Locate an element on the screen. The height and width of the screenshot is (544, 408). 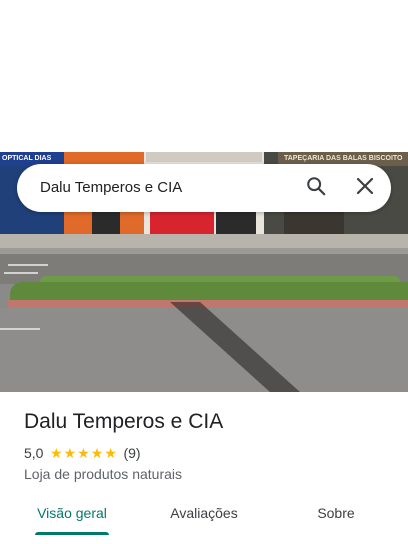
tab-bar: Visão geral Avaliações Sobre is located at coordinates (204, 516).